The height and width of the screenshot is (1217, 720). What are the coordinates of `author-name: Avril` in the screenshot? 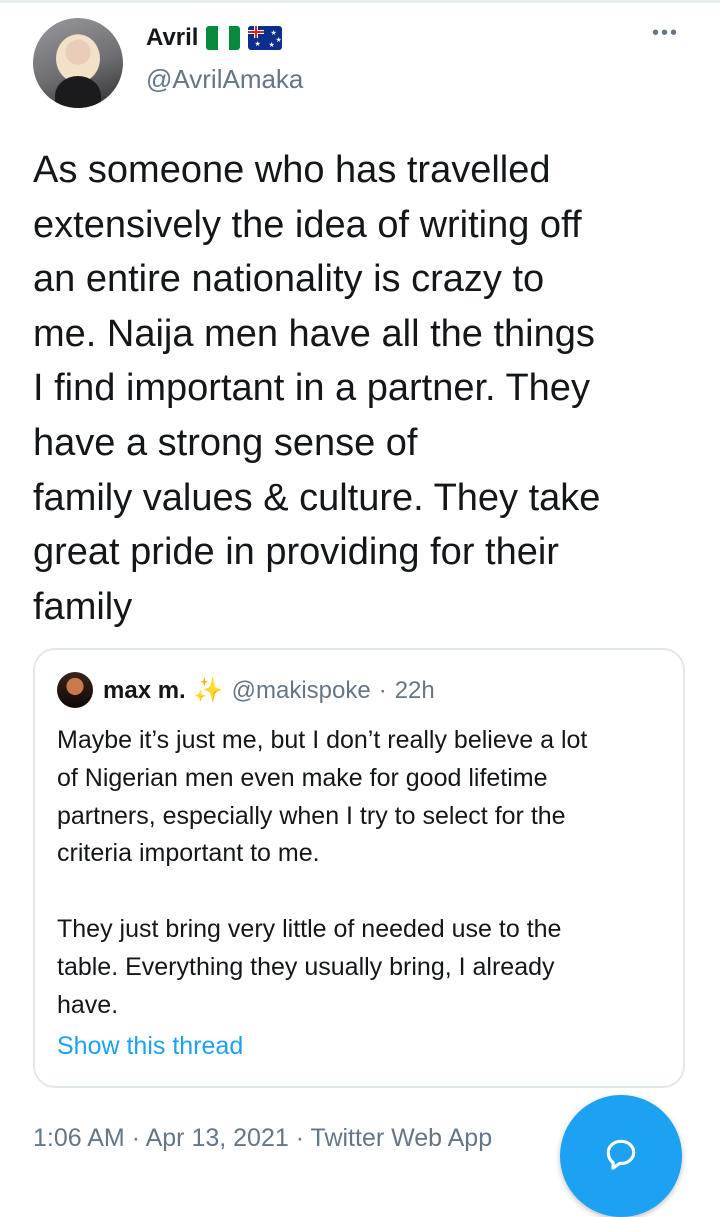 It's located at (172, 38).